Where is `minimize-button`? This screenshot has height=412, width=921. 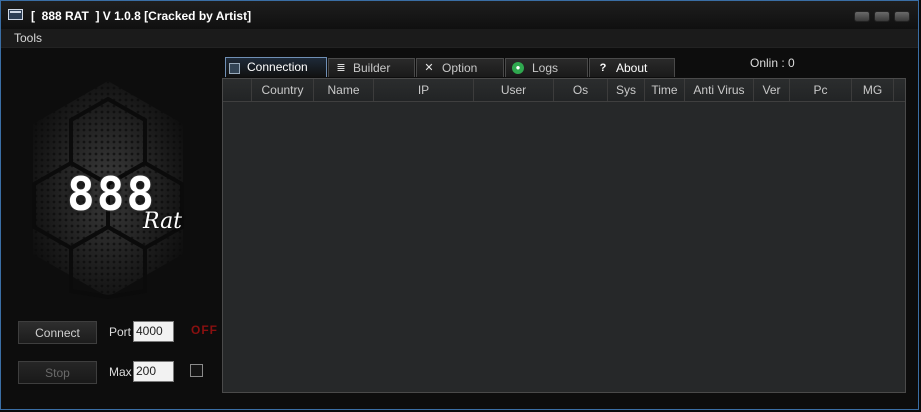 minimize-button is located at coordinates (862, 16).